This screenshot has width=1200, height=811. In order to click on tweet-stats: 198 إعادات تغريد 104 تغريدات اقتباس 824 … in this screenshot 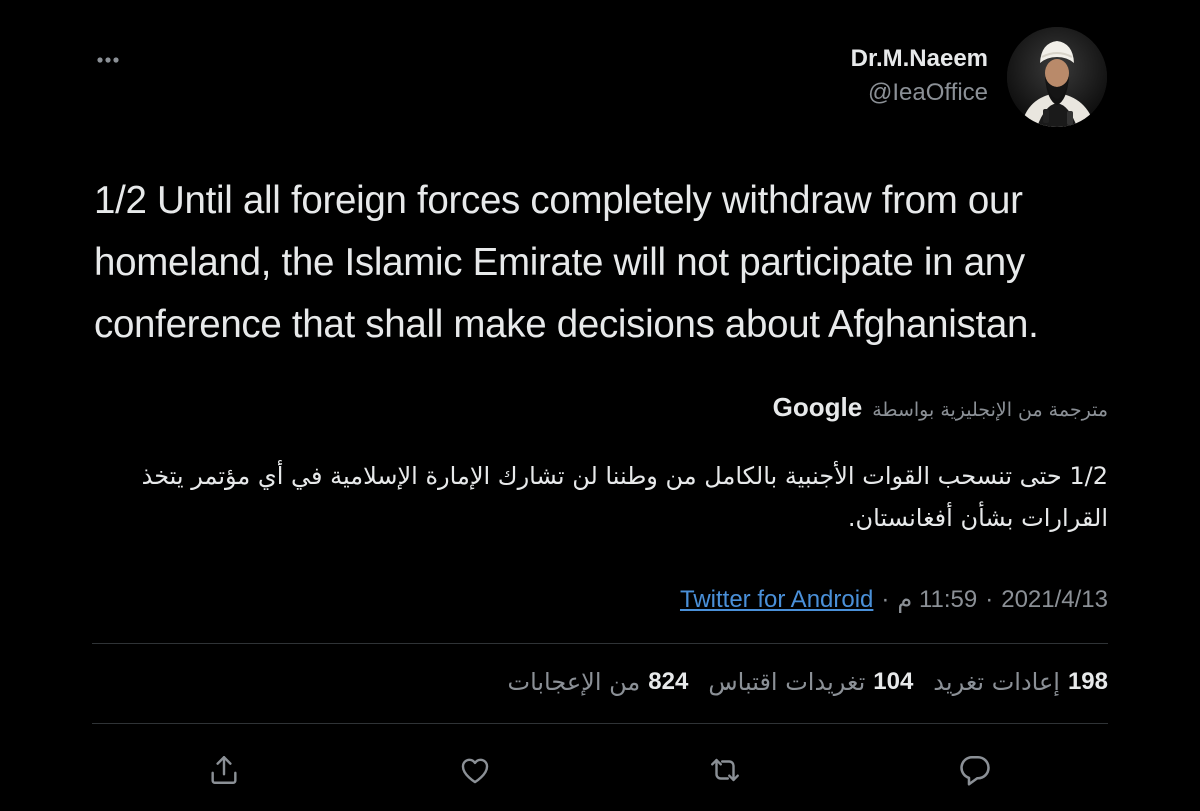, I will do `click(807, 682)`.